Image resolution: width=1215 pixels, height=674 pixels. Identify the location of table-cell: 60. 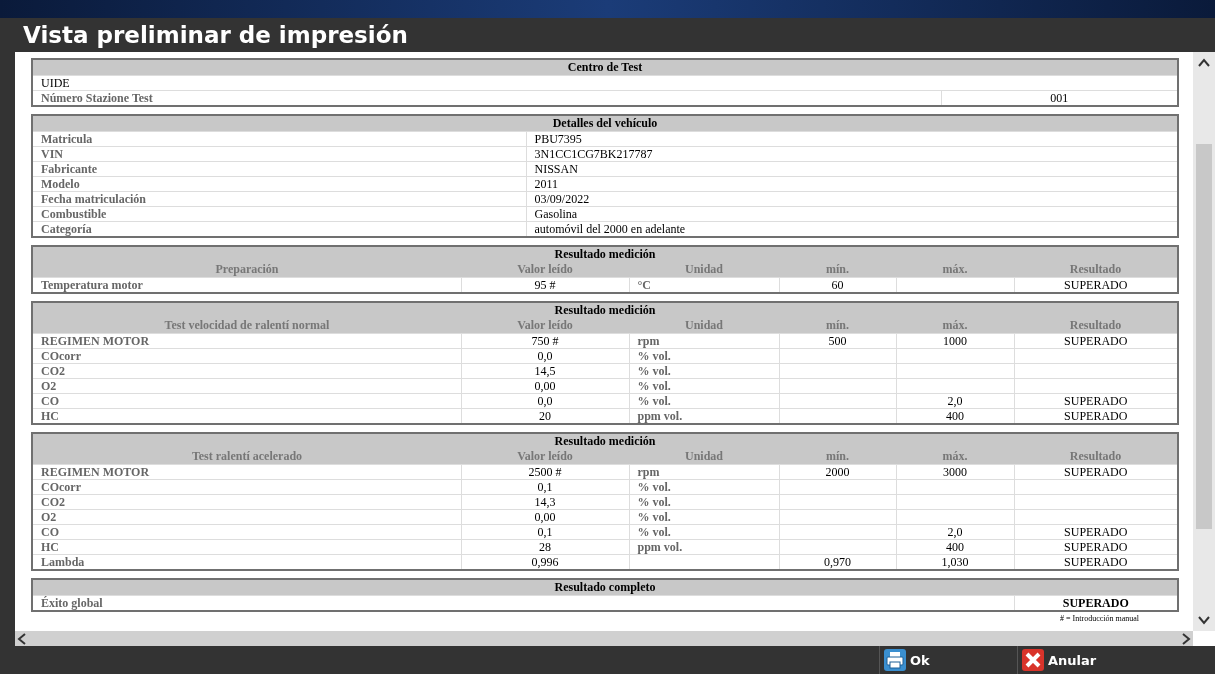
(837, 285).